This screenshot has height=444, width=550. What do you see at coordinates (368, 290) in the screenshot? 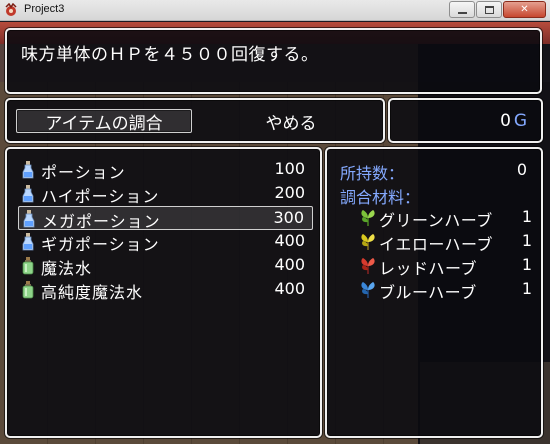
I see `blue-herb-icon` at bounding box center [368, 290].